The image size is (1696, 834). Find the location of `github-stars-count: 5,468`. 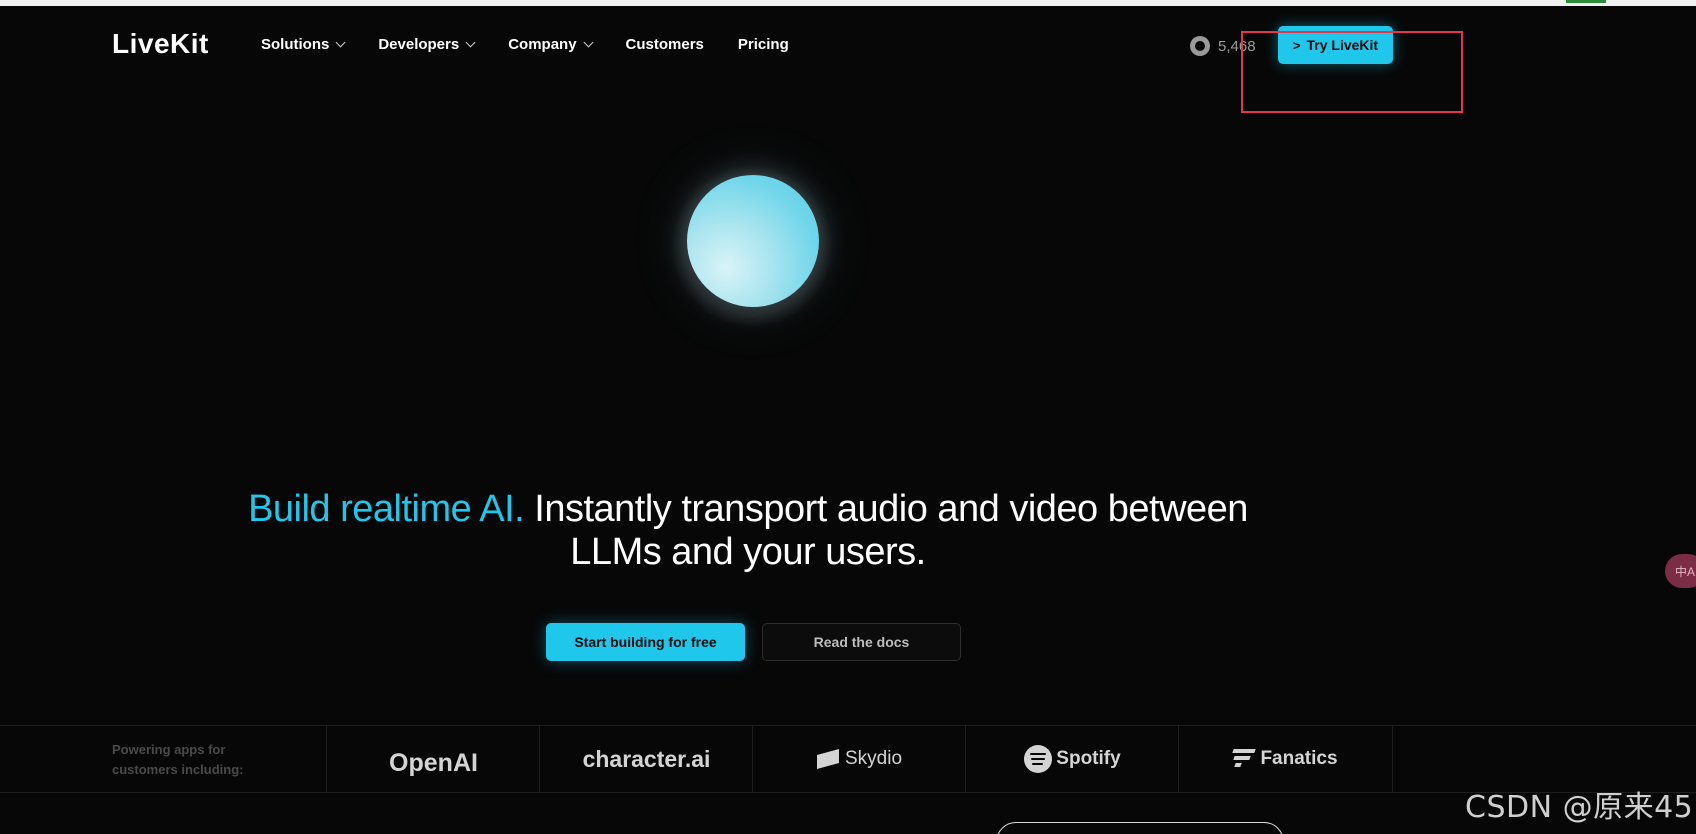

github-stars-count: 5,468 is located at coordinates (1237, 46).